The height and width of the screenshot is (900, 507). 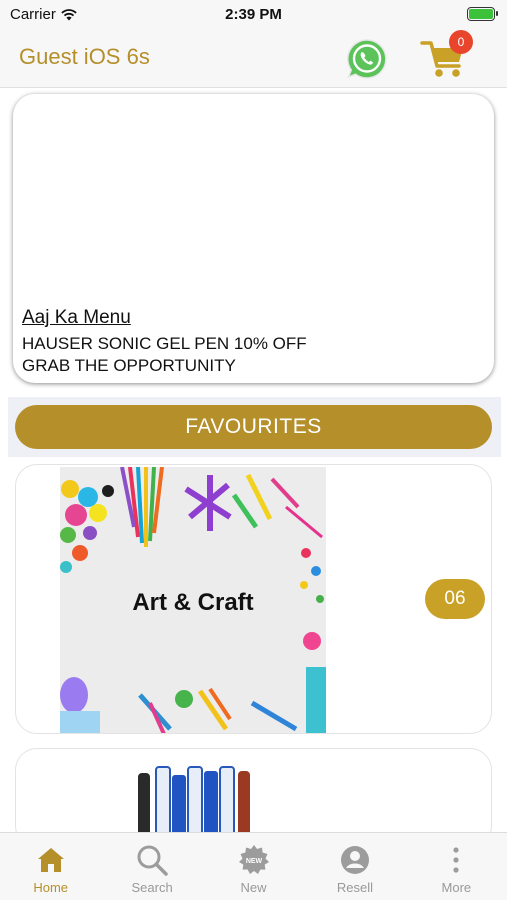 I want to click on tab-label: Search, so click(x=152, y=887).